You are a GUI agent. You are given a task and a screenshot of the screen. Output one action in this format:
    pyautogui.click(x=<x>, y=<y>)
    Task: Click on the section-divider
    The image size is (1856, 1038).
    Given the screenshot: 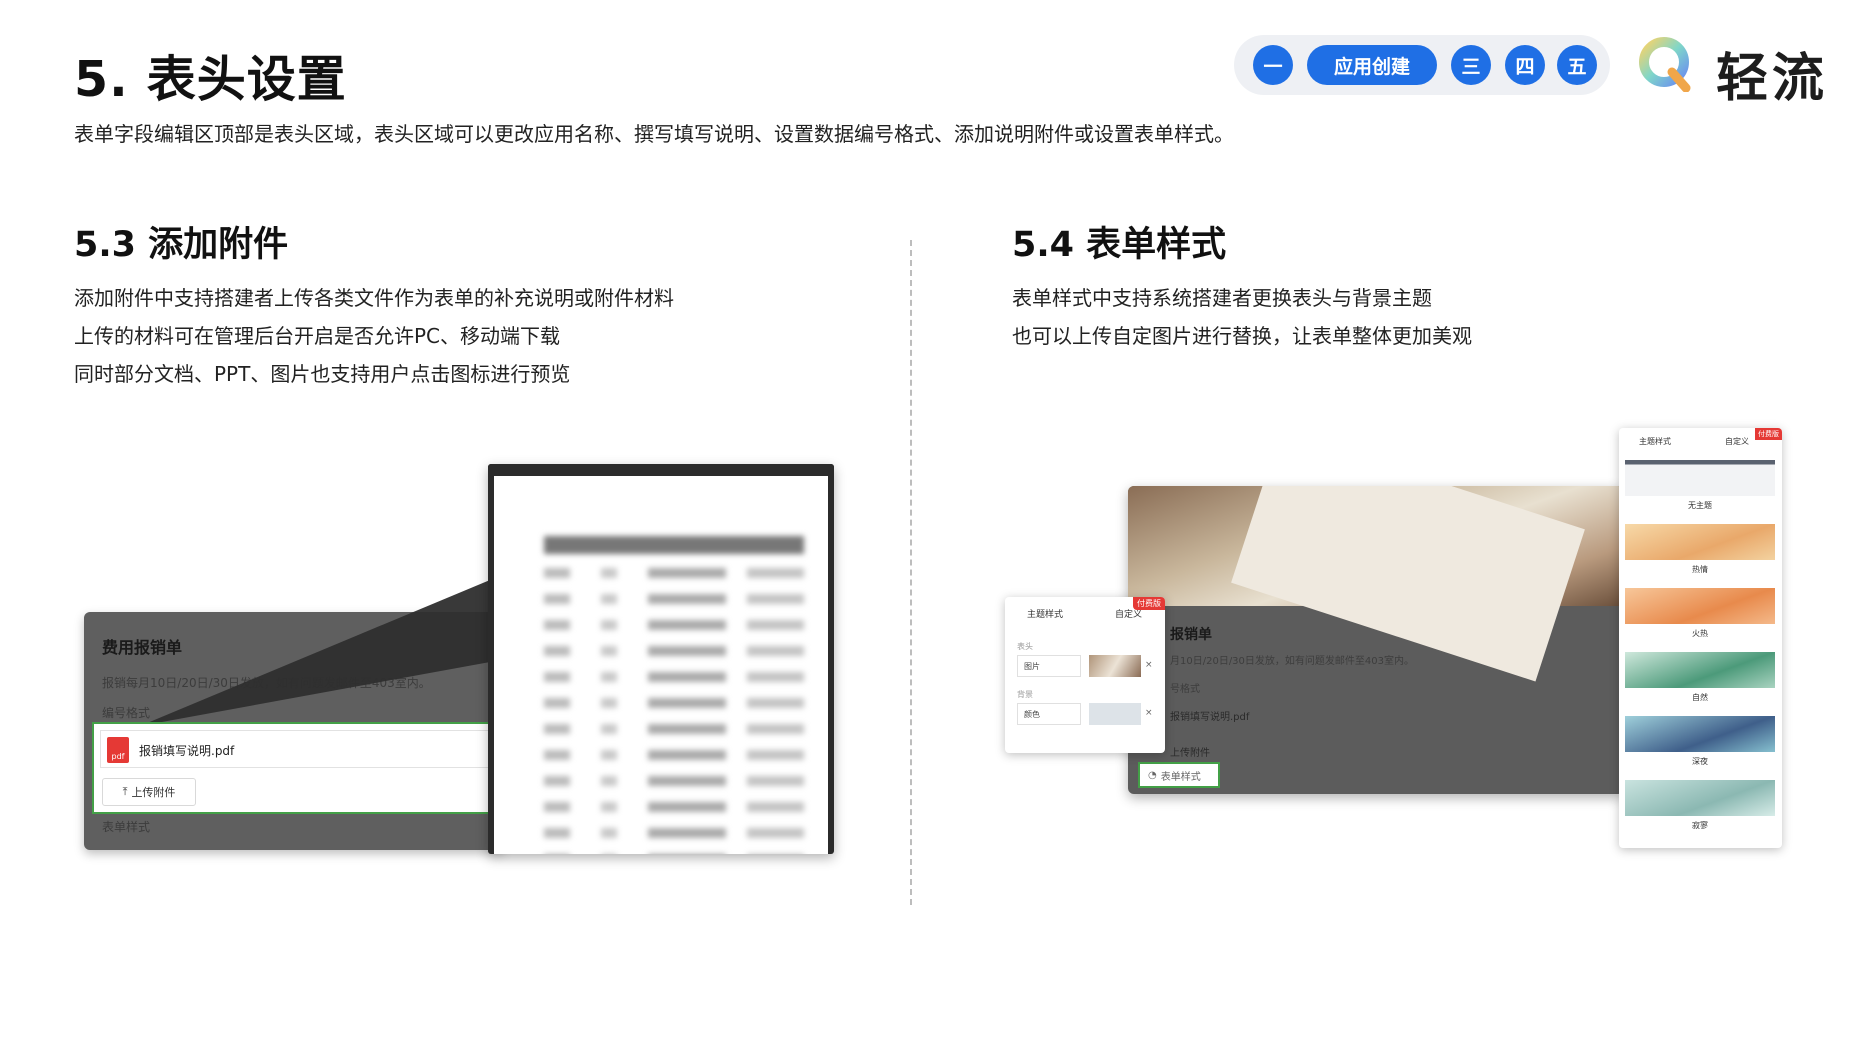 What is the action you would take?
    pyautogui.click(x=911, y=572)
    